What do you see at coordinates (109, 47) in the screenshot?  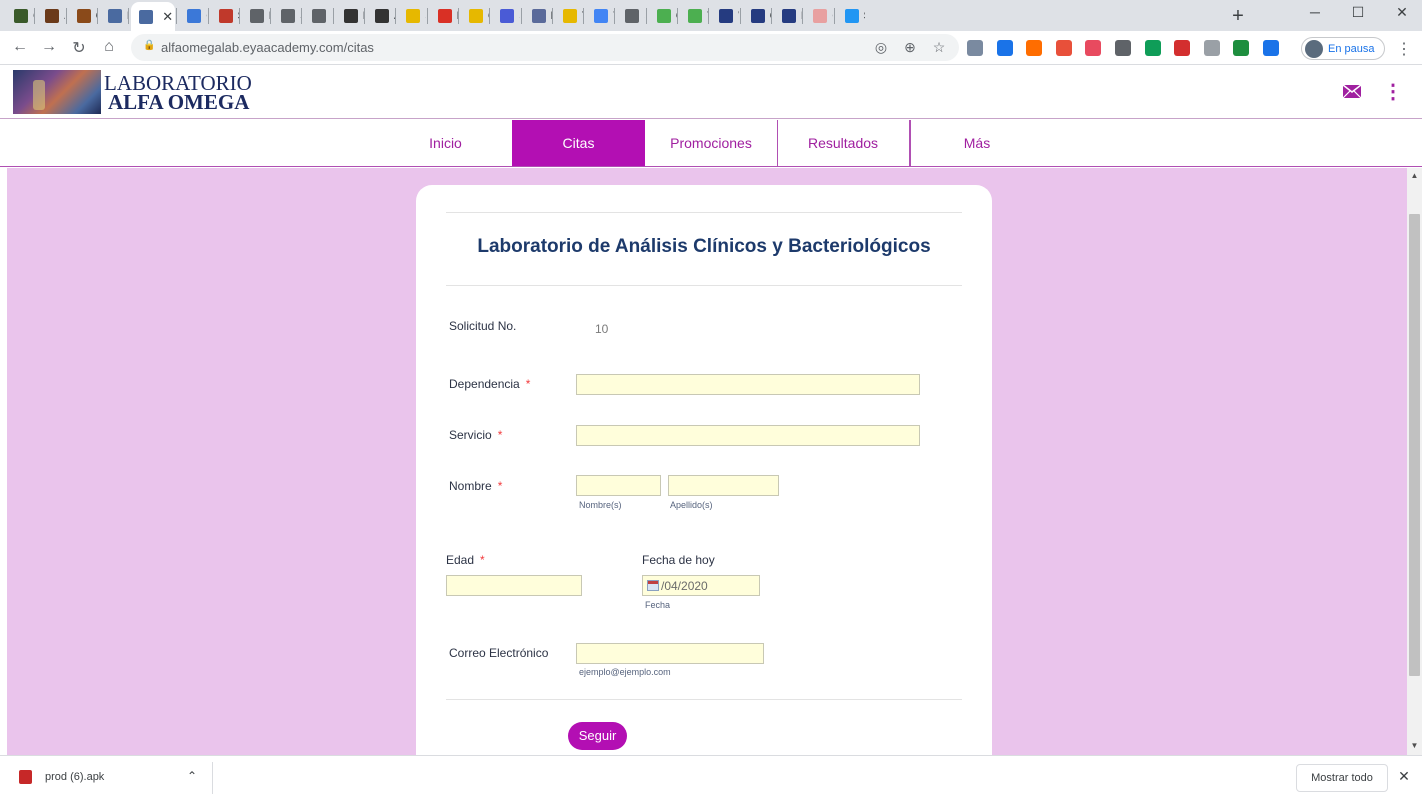 I see `home-button: ⌂` at bounding box center [109, 47].